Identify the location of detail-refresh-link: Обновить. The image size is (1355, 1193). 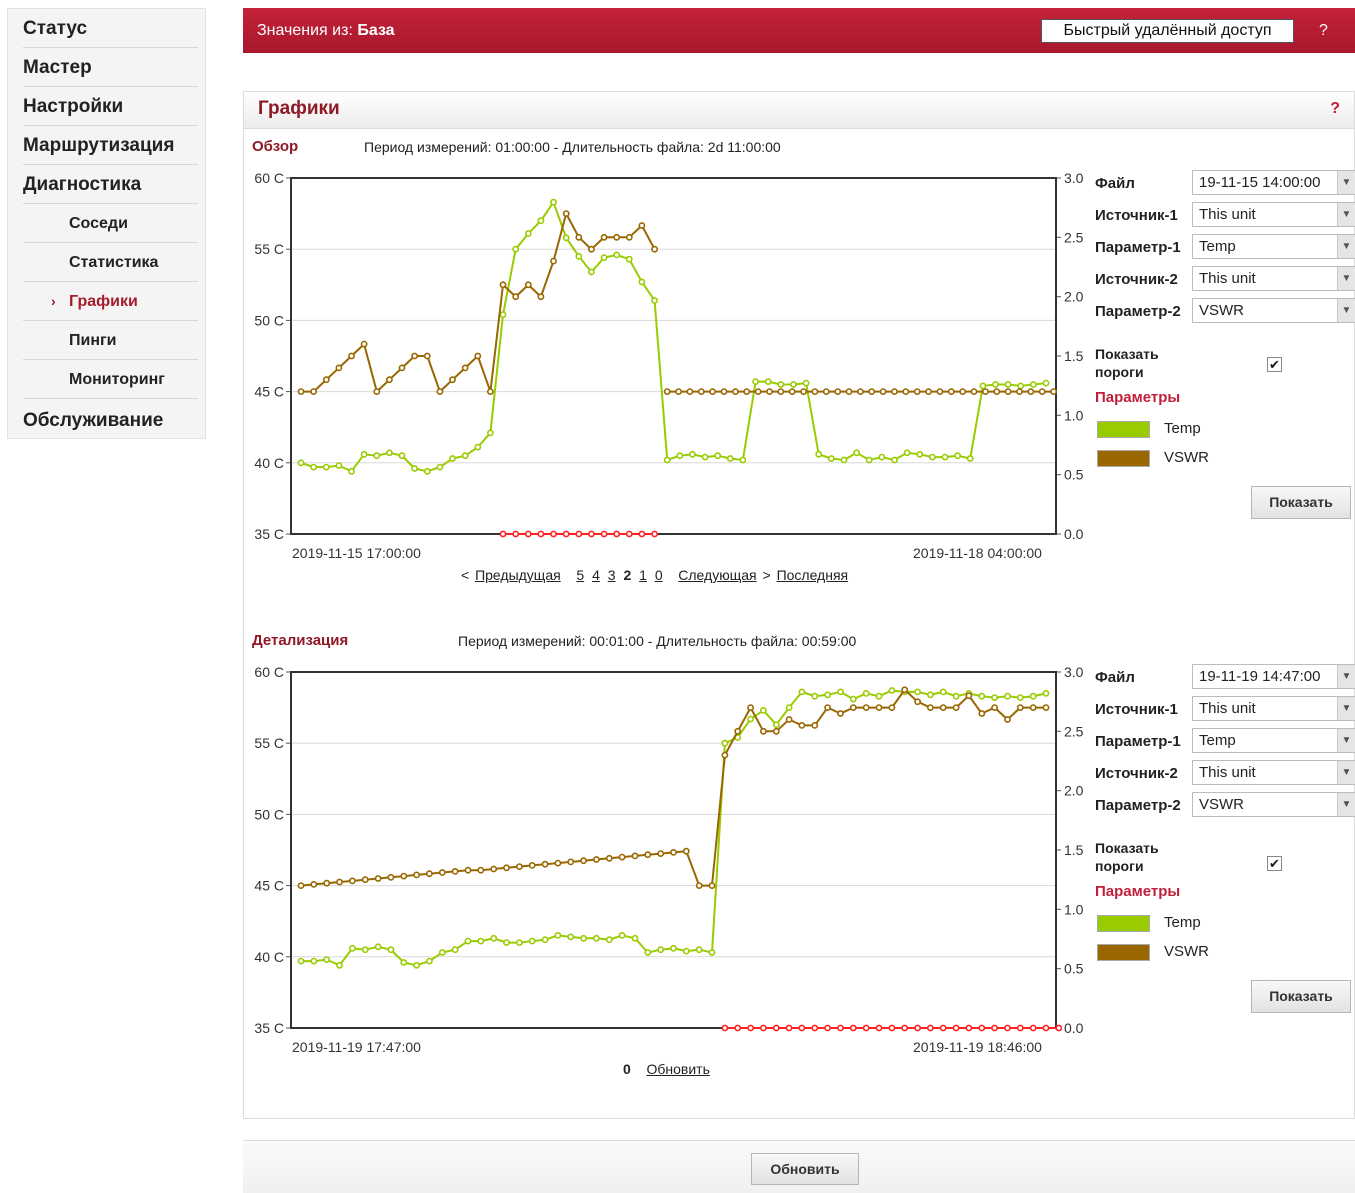
(677, 1069).